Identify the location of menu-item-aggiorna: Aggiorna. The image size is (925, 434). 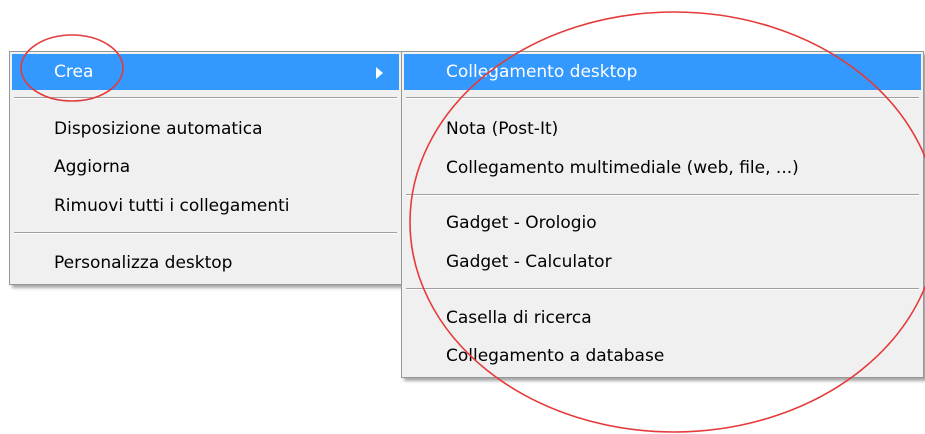
(205, 167).